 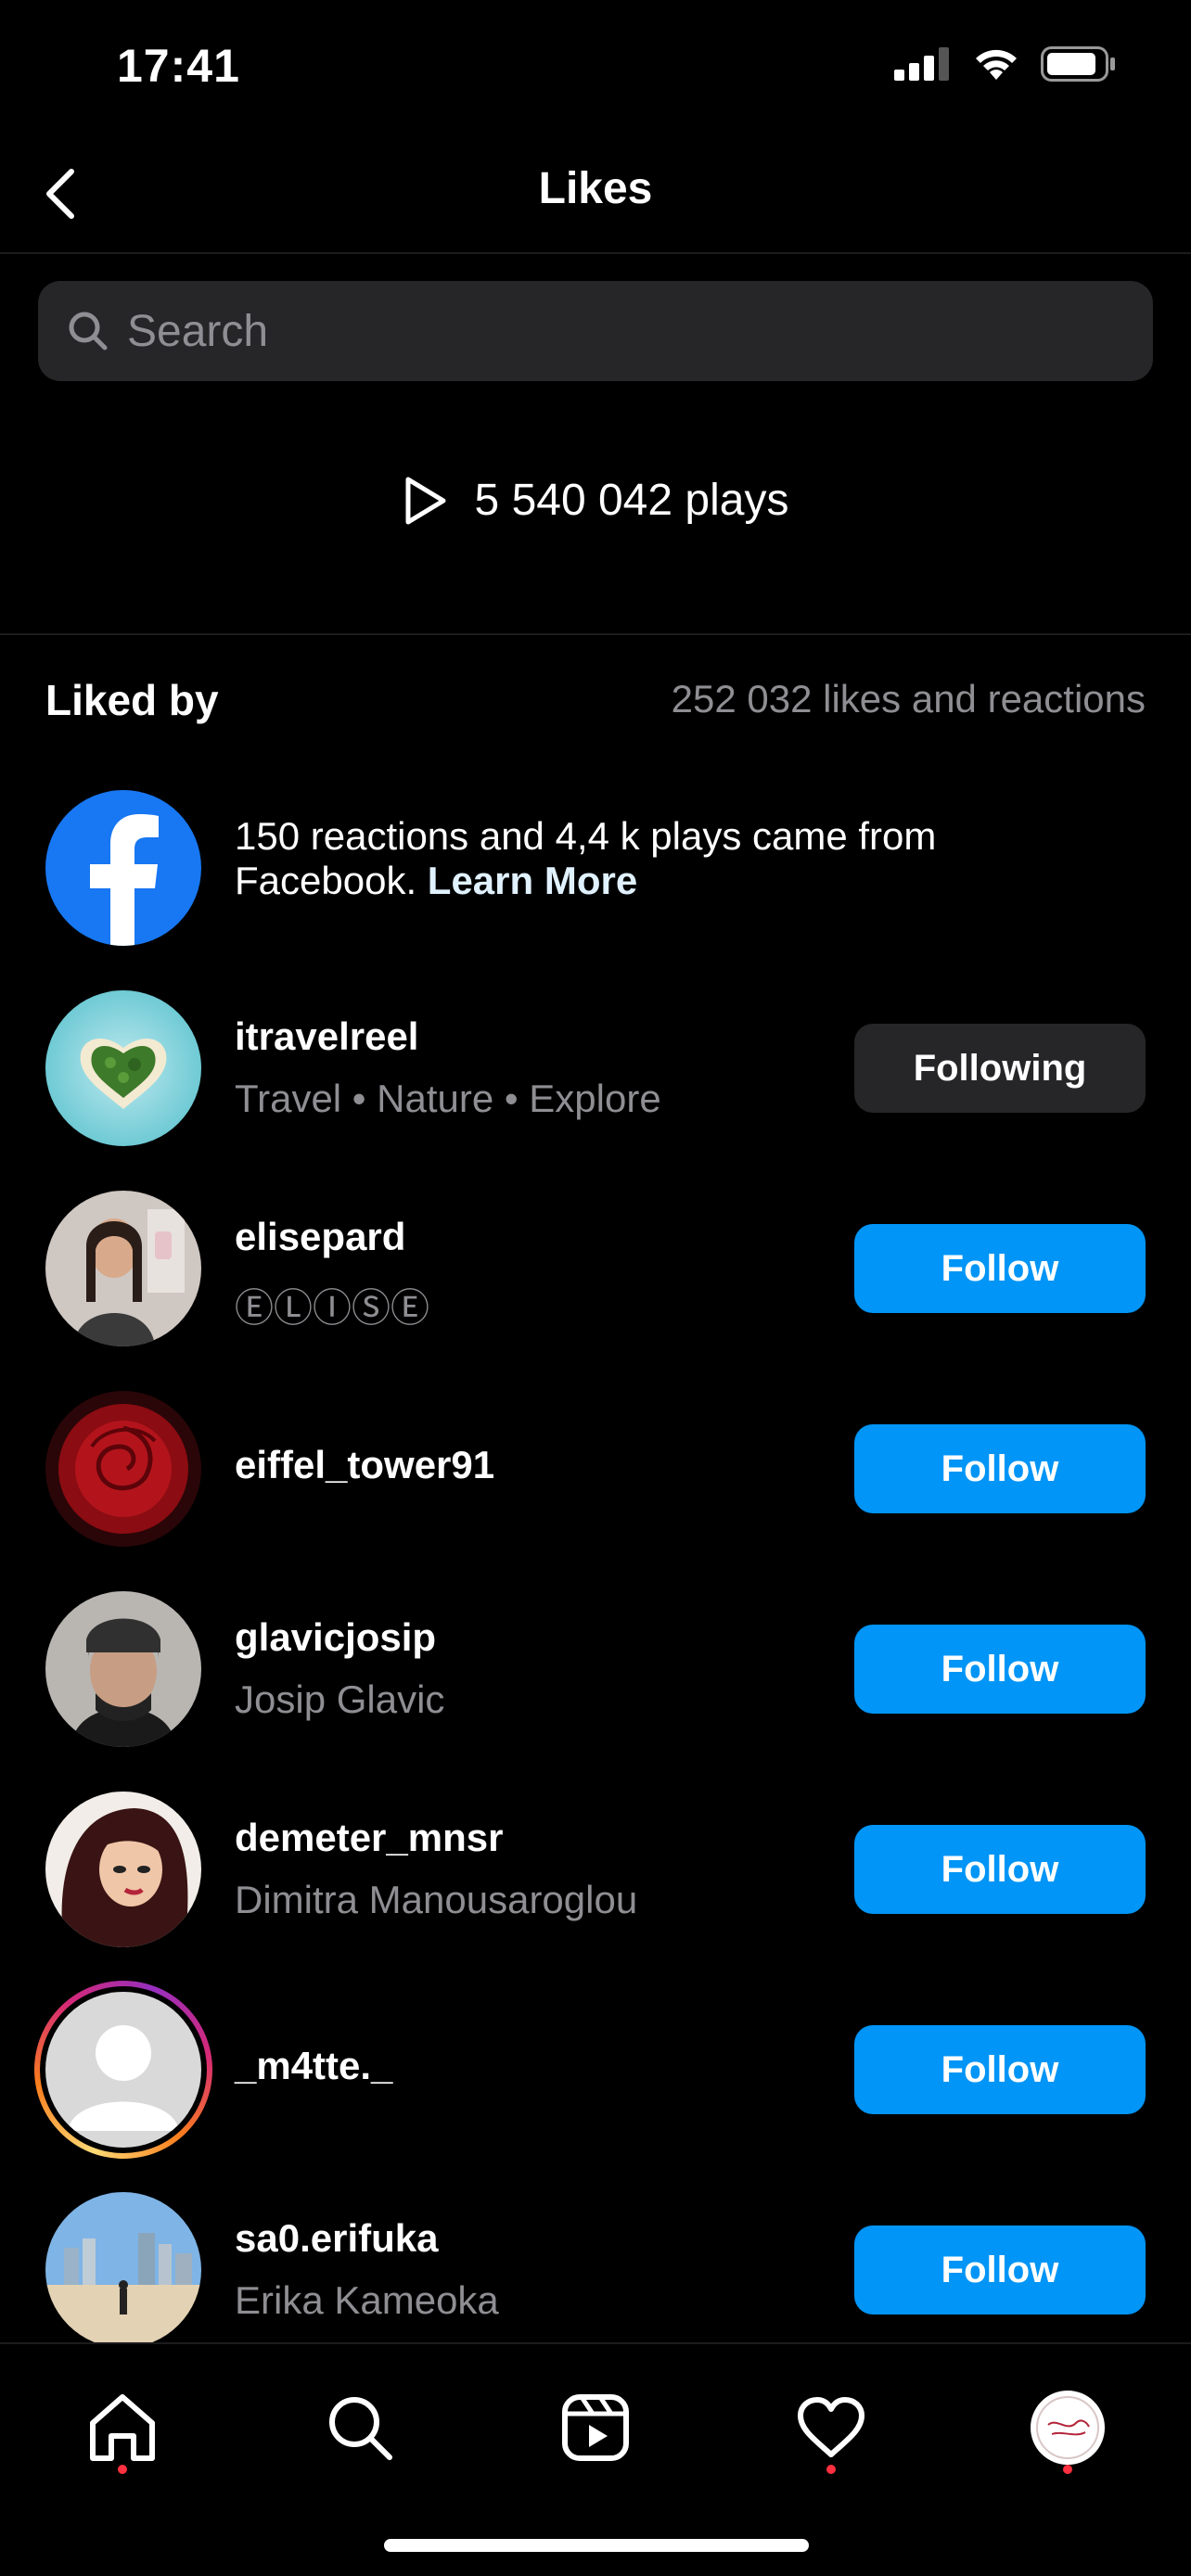 I want to click on list-item: sa0.erifuka Erika Kameoka Follow, so click(x=595, y=2270).